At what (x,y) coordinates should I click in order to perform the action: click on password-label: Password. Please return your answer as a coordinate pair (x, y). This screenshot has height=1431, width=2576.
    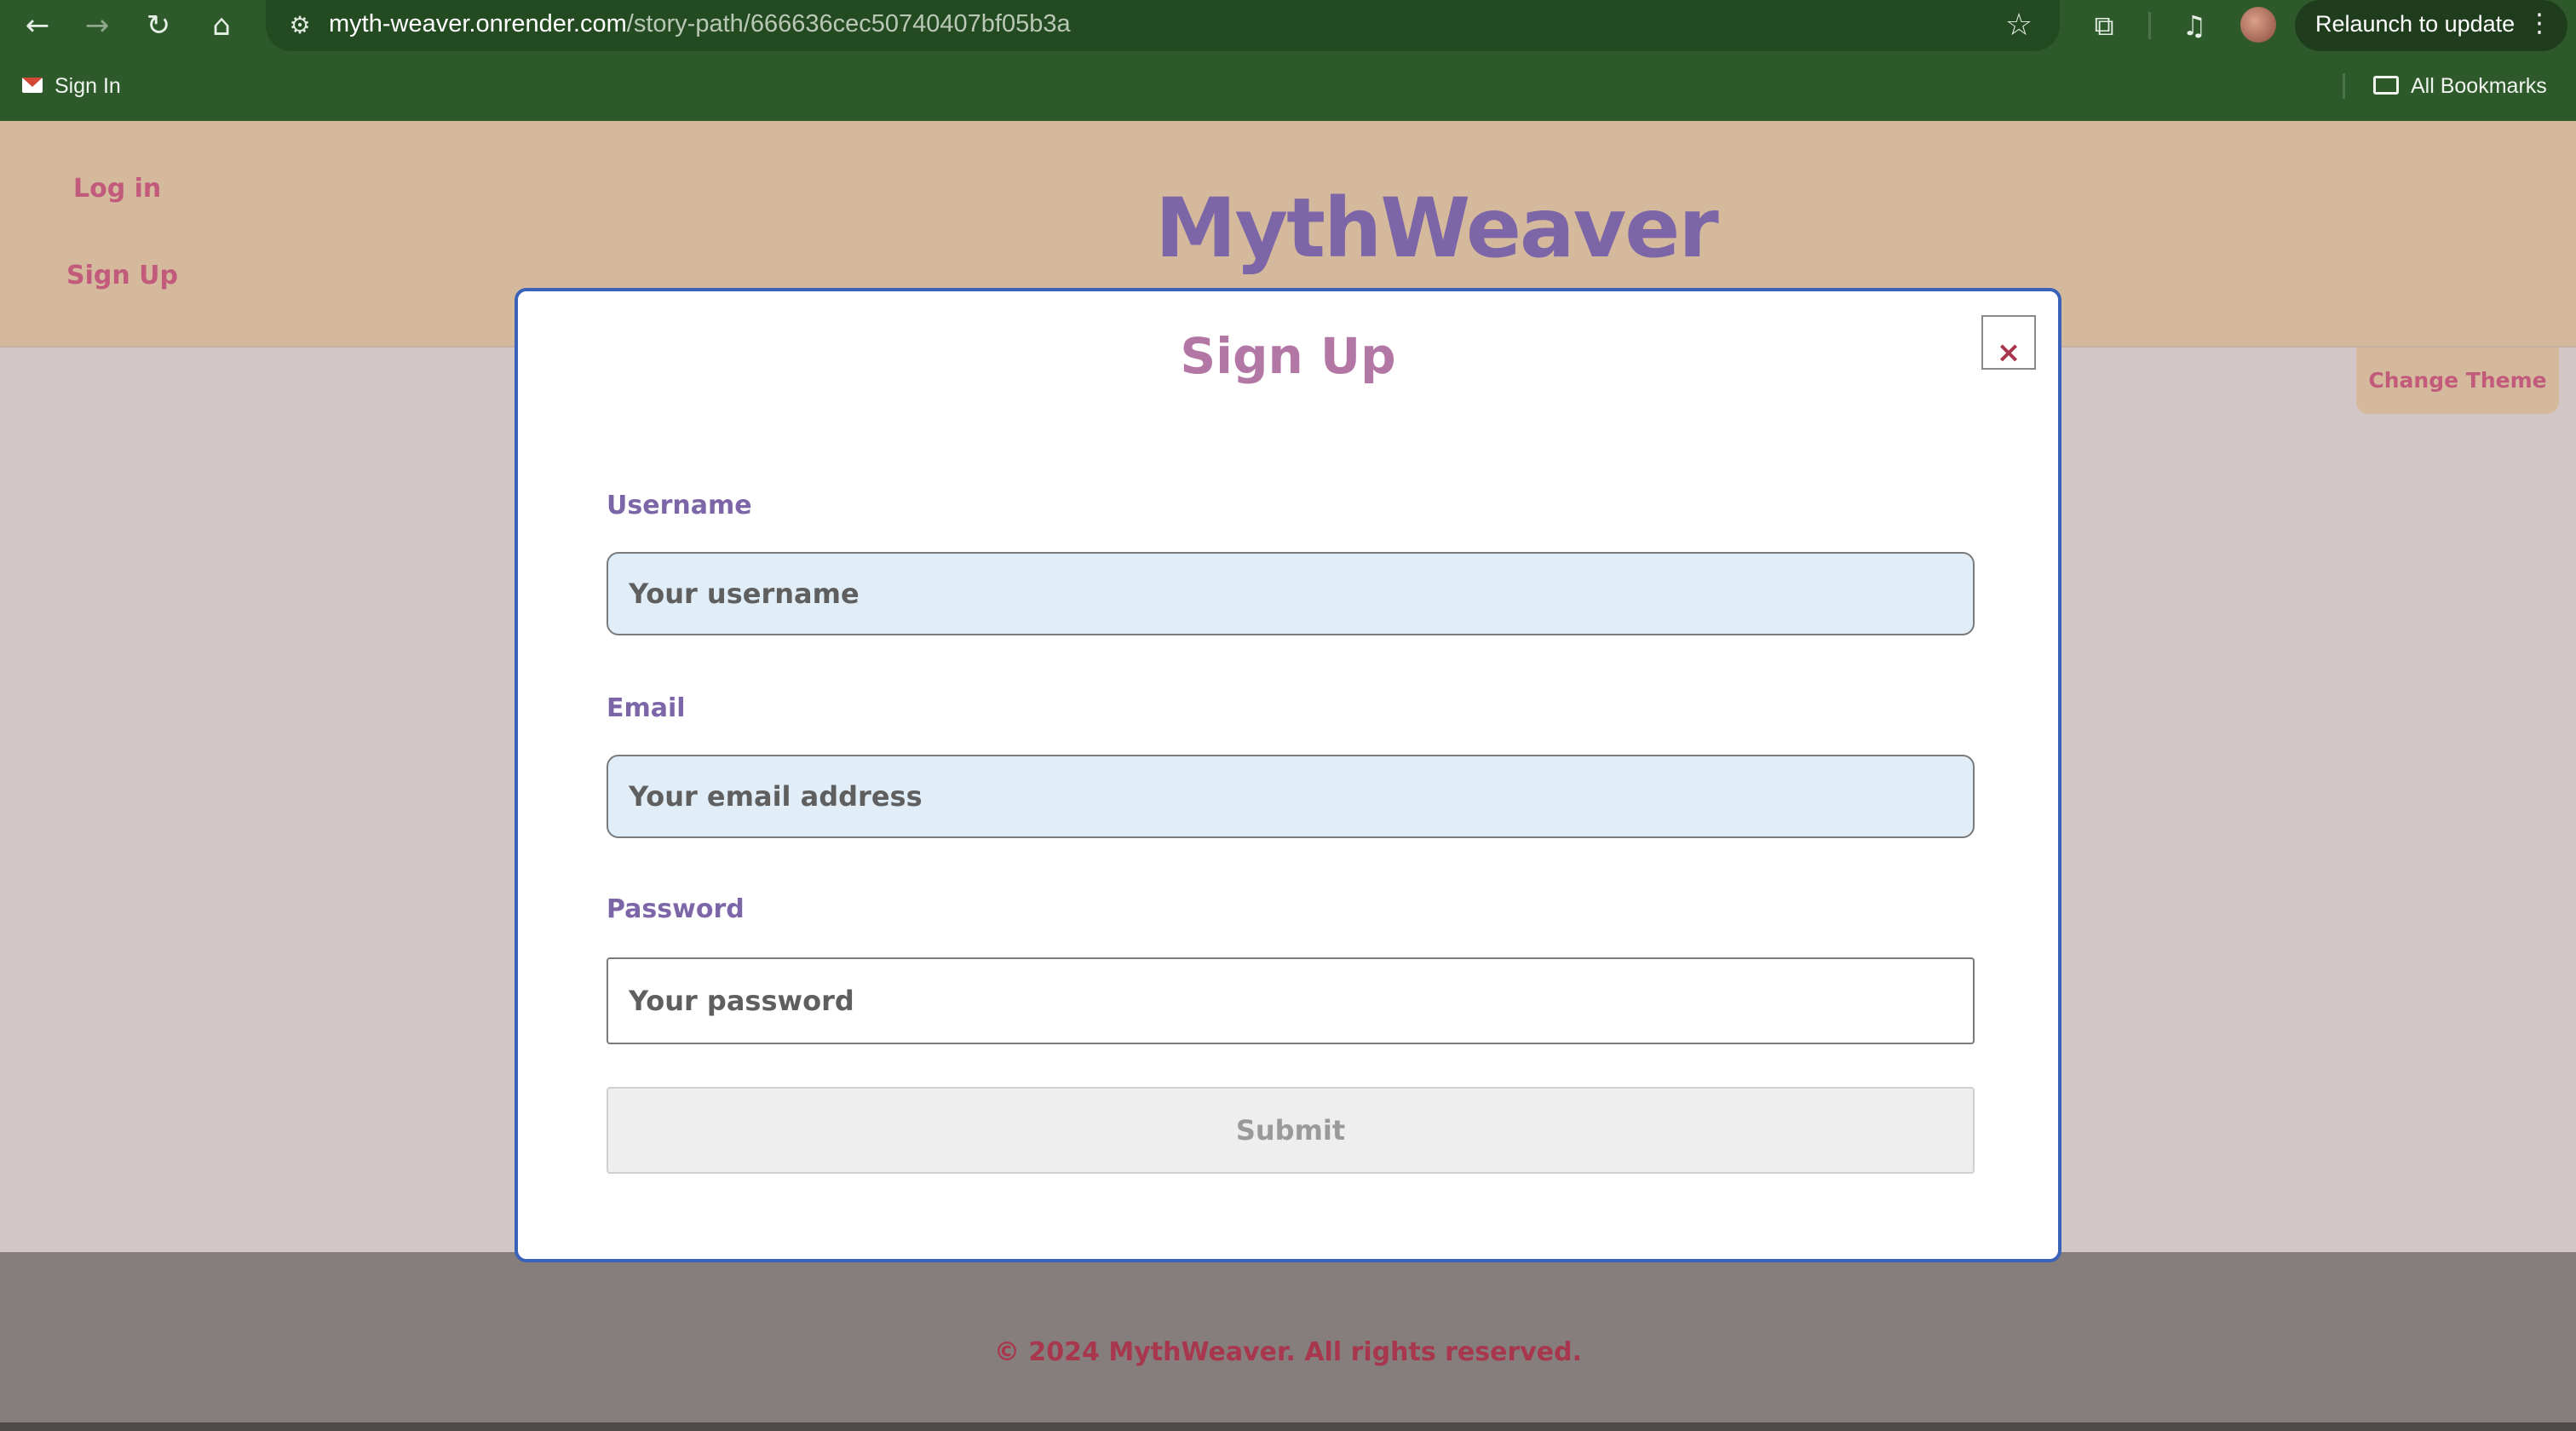
    Looking at the image, I should click on (676, 909).